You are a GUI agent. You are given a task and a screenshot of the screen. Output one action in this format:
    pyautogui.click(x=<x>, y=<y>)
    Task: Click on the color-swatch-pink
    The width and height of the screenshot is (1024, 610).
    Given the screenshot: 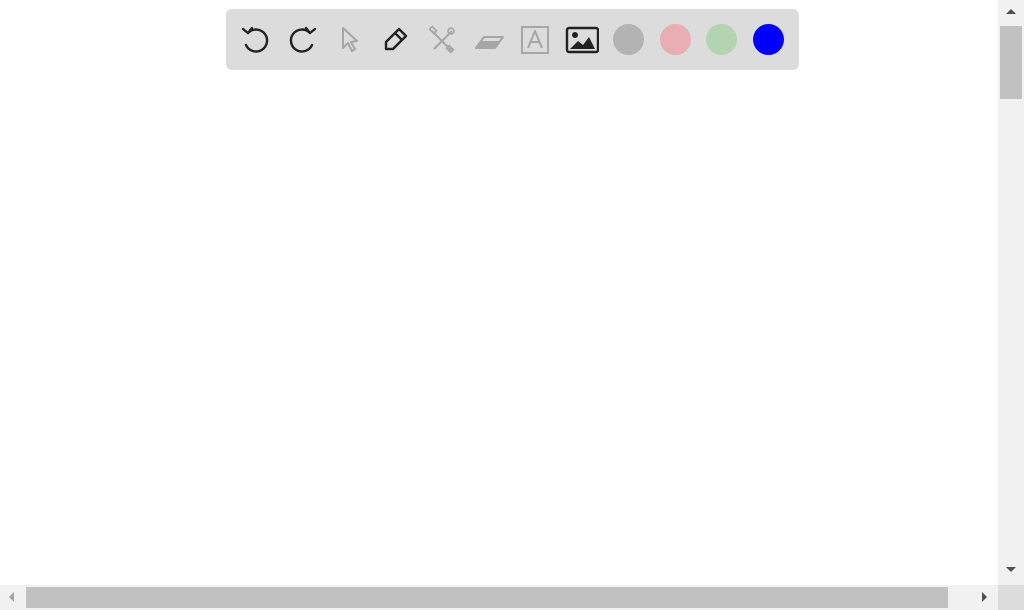 What is the action you would take?
    pyautogui.click(x=675, y=39)
    